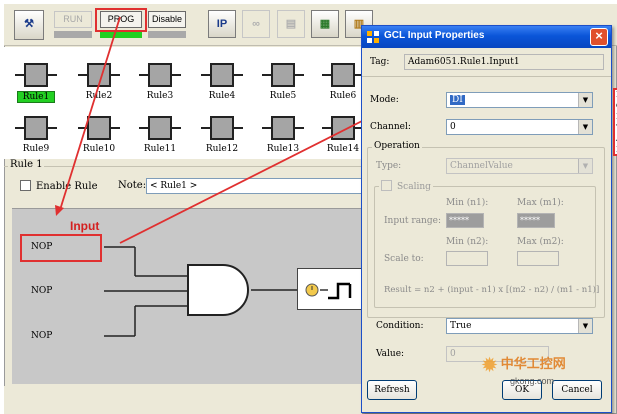  What do you see at coordinates (490, 365) in the screenshot?
I see `gear-icon: ✹` at bounding box center [490, 365].